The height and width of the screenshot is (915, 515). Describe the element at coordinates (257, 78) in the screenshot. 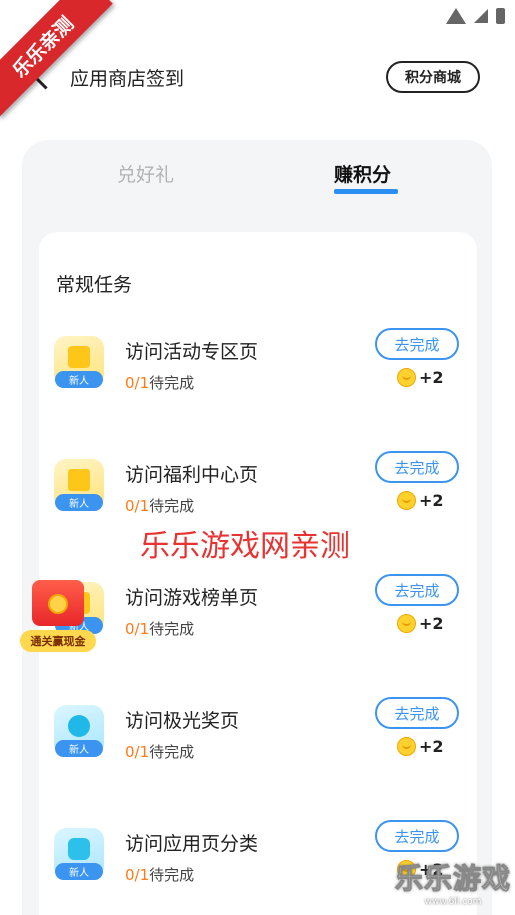

I see `nav-bar: 应用商店签到 积分商城` at that location.